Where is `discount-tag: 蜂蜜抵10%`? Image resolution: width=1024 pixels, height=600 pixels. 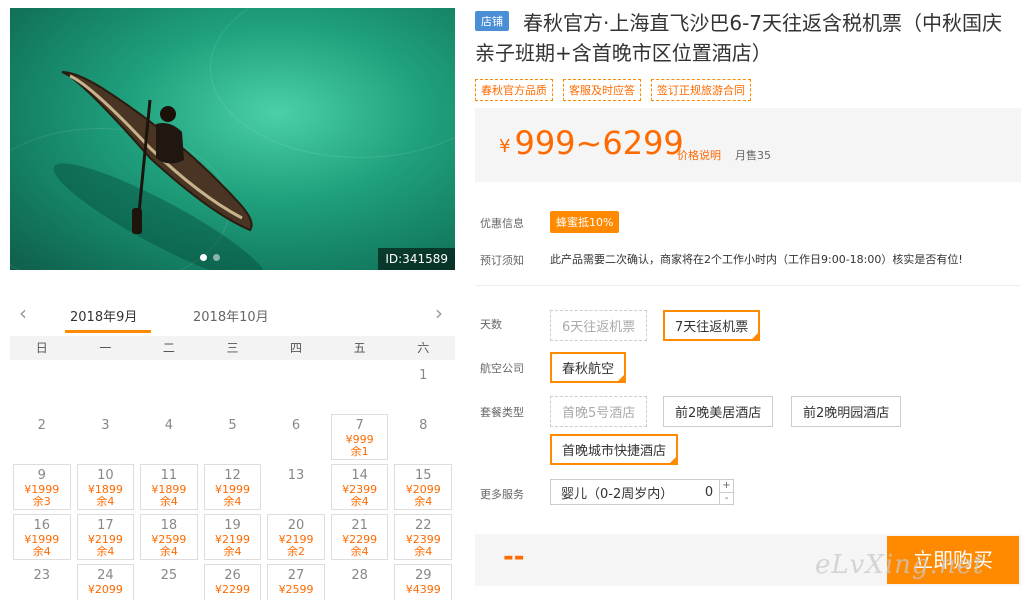
discount-tag: 蜂蜜抵10% is located at coordinates (585, 222).